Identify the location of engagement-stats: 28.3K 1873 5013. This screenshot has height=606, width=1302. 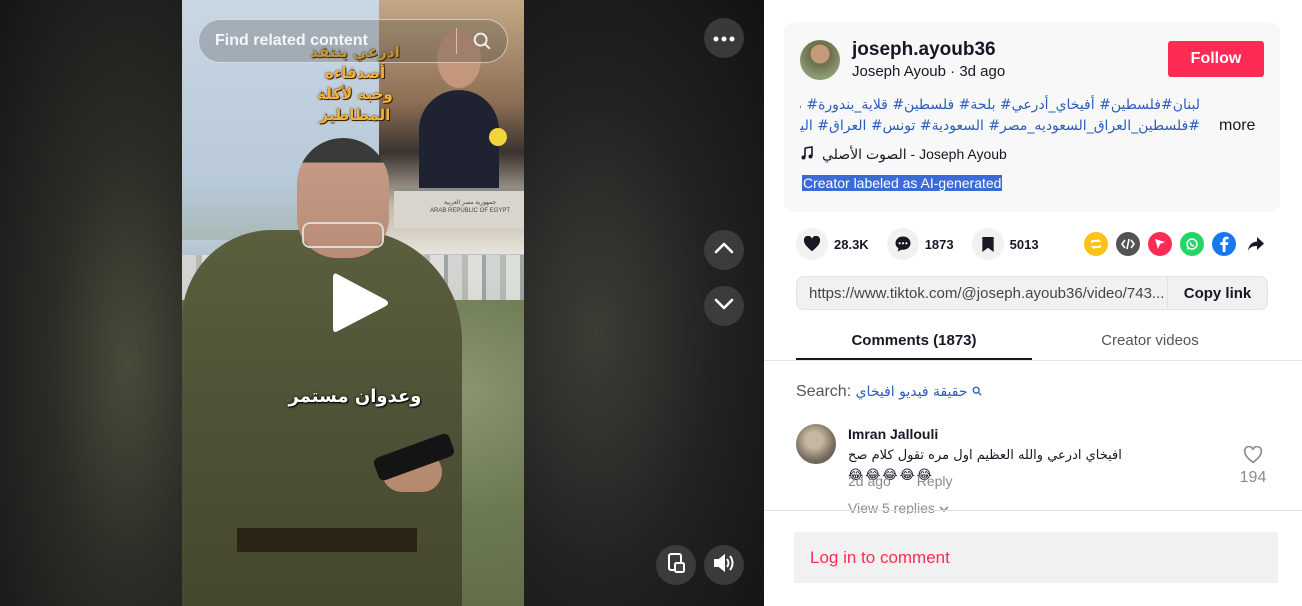
(926, 244).